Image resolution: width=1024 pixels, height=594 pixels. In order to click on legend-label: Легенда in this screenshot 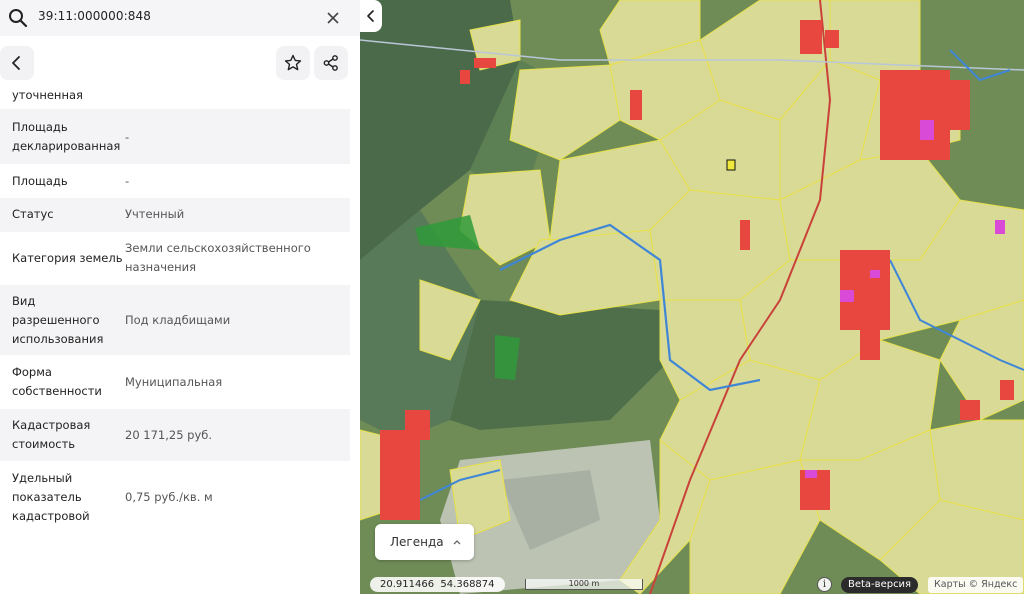, I will do `click(417, 542)`.